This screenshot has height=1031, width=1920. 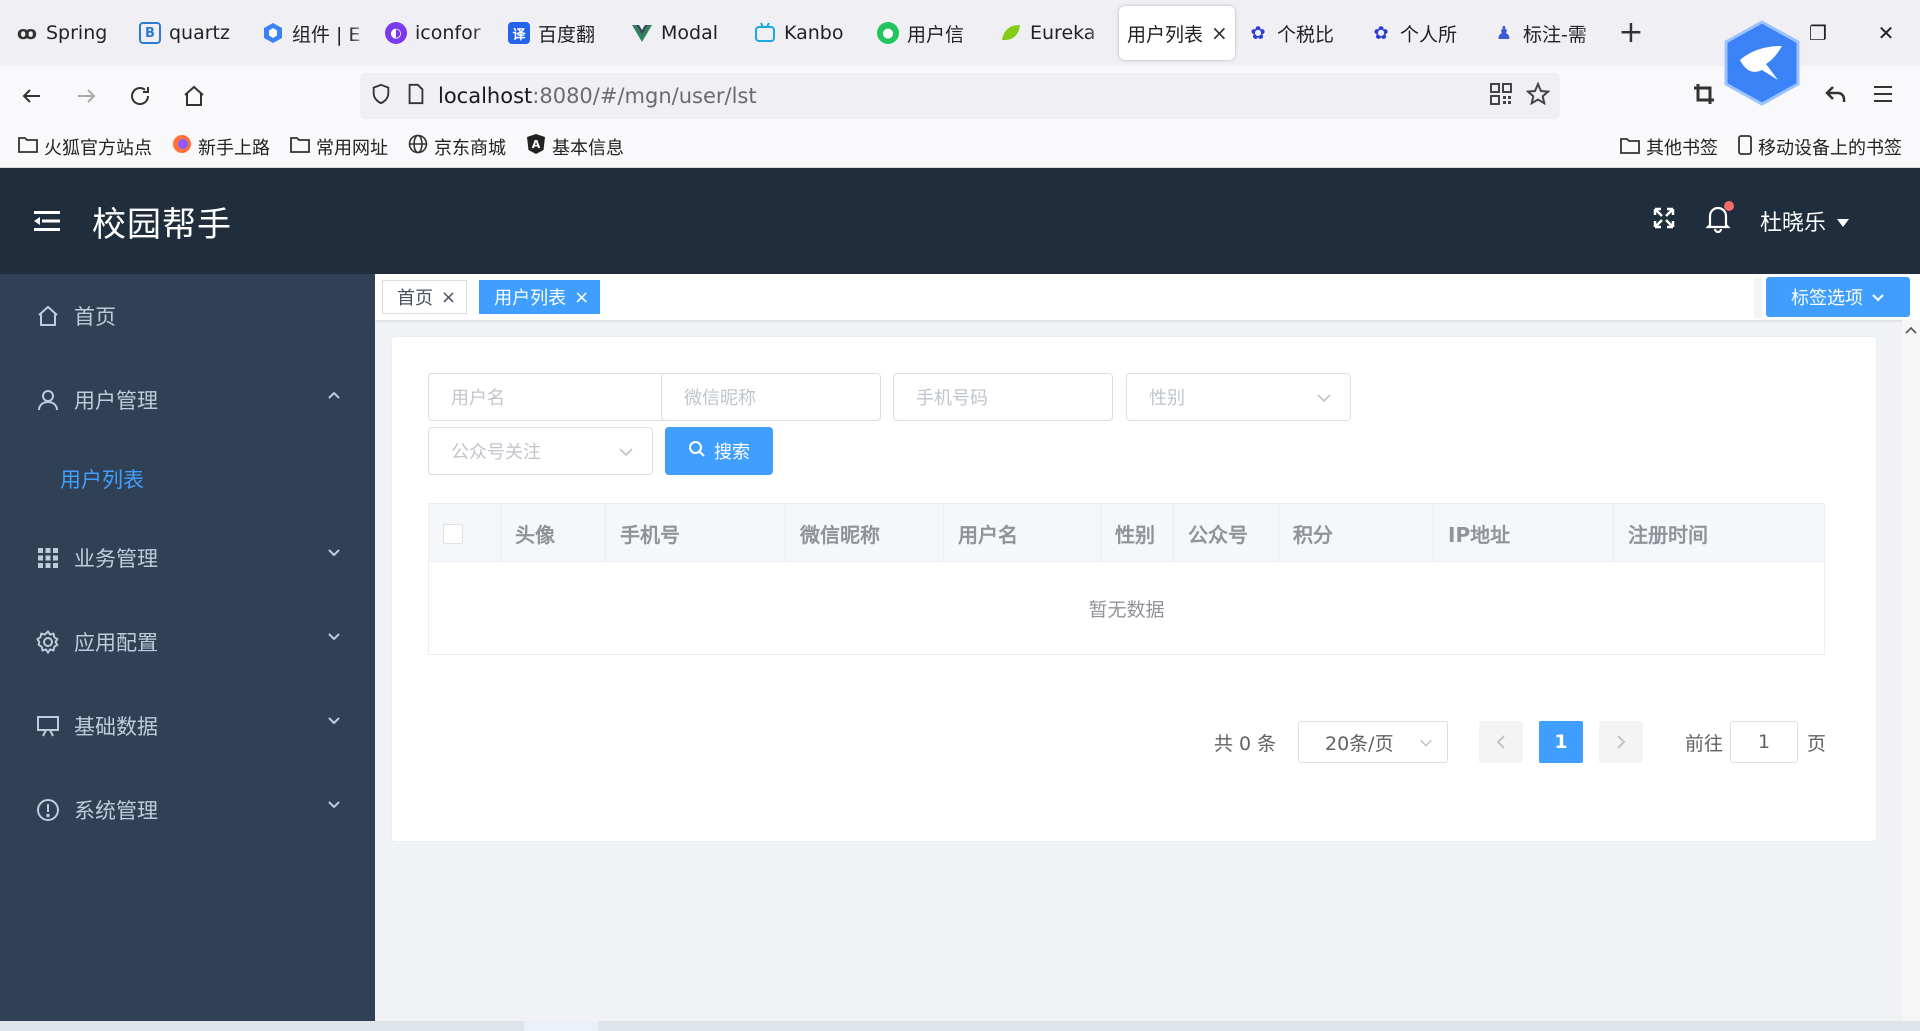 What do you see at coordinates (339, 147) in the screenshot?
I see `bookmark-item: 常用网址` at bounding box center [339, 147].